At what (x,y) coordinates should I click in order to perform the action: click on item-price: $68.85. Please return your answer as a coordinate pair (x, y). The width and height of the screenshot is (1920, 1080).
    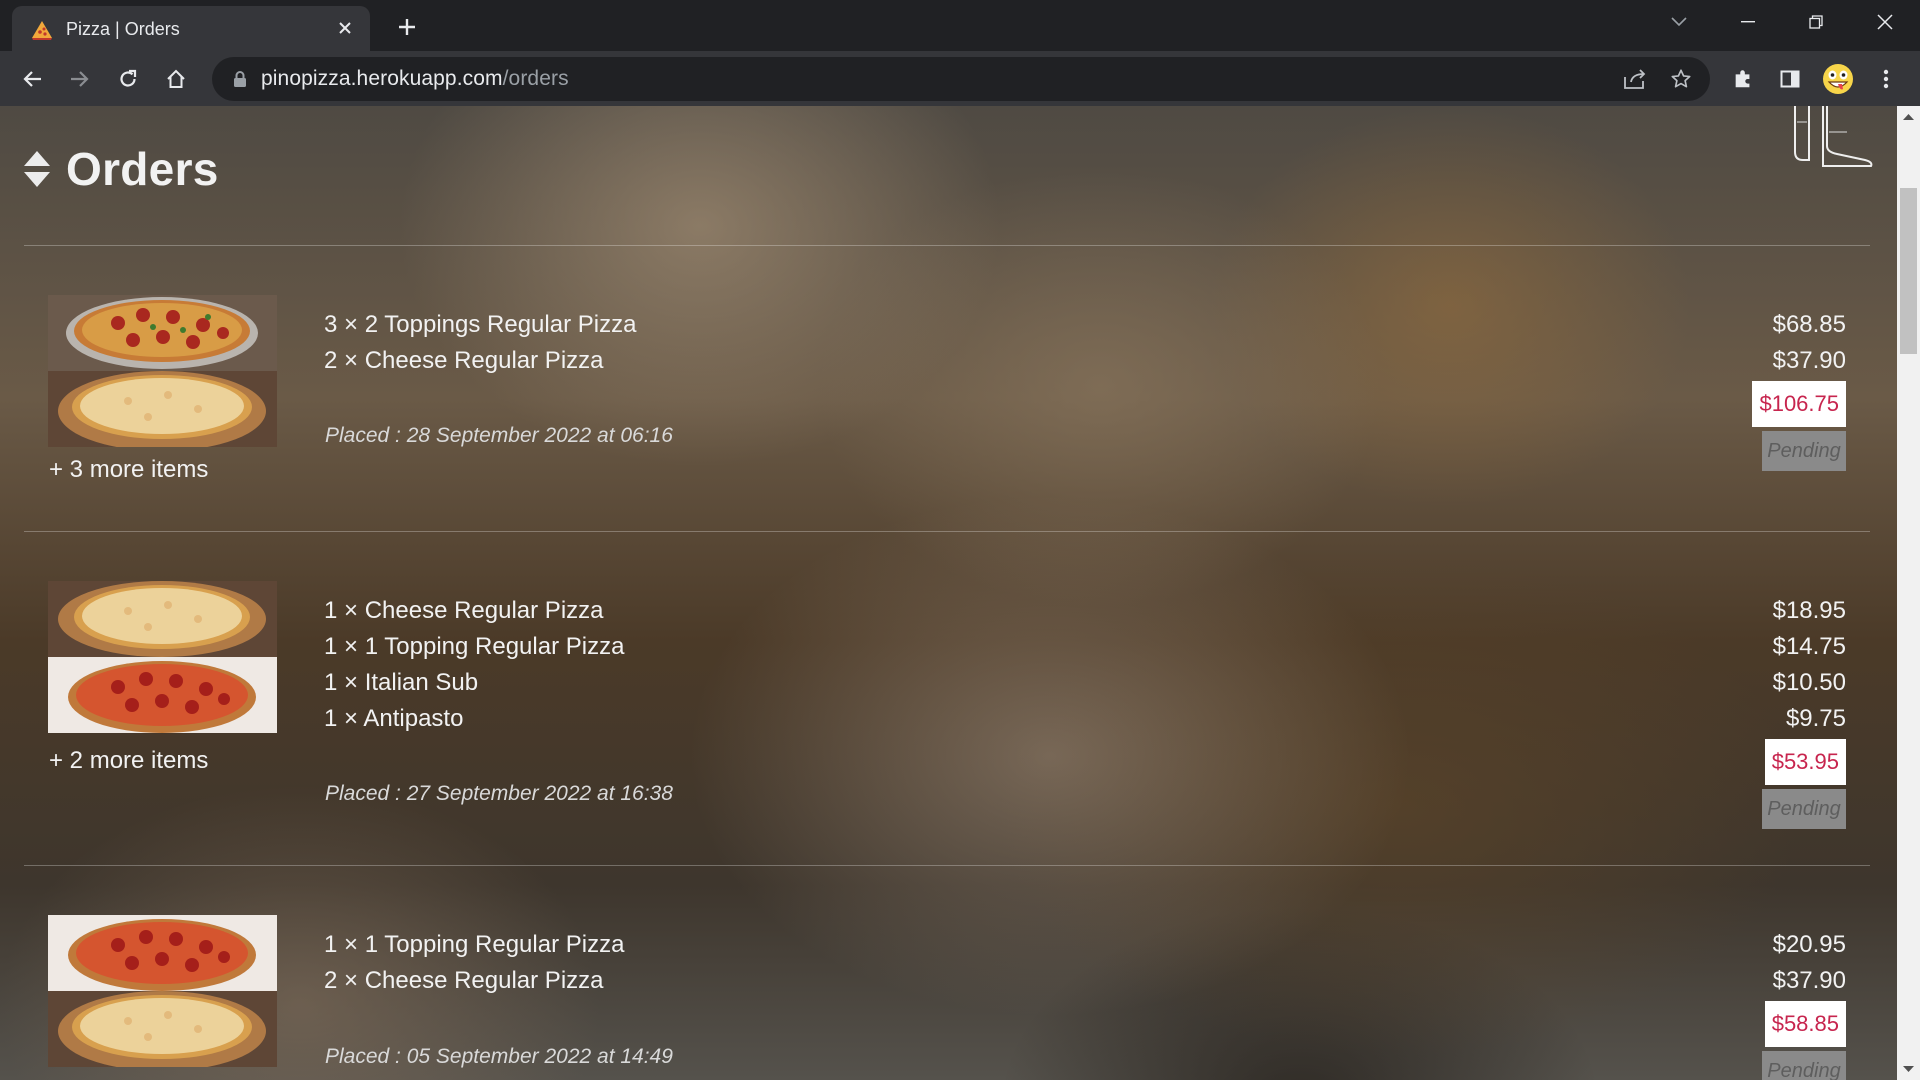
    Looking at the image, I should click on (1809, 324).